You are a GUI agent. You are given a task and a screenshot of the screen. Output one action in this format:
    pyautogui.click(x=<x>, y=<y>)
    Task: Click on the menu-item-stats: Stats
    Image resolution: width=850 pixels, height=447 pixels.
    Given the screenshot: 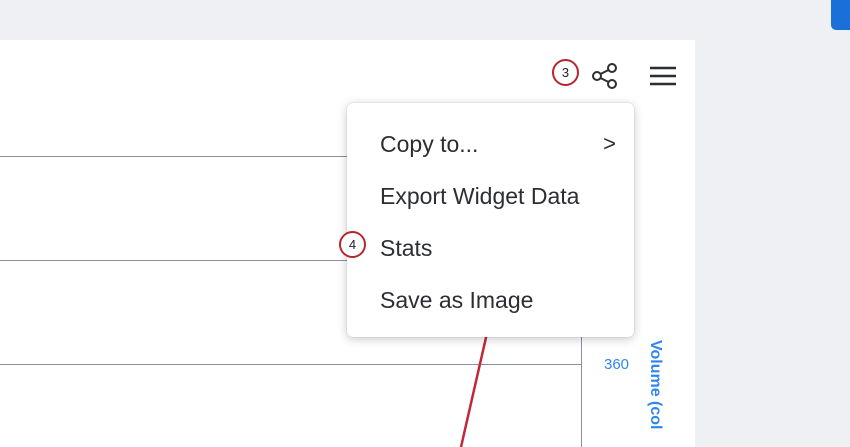 What is the action you would take?
    pyautogui.click(x=490, y=247)
    